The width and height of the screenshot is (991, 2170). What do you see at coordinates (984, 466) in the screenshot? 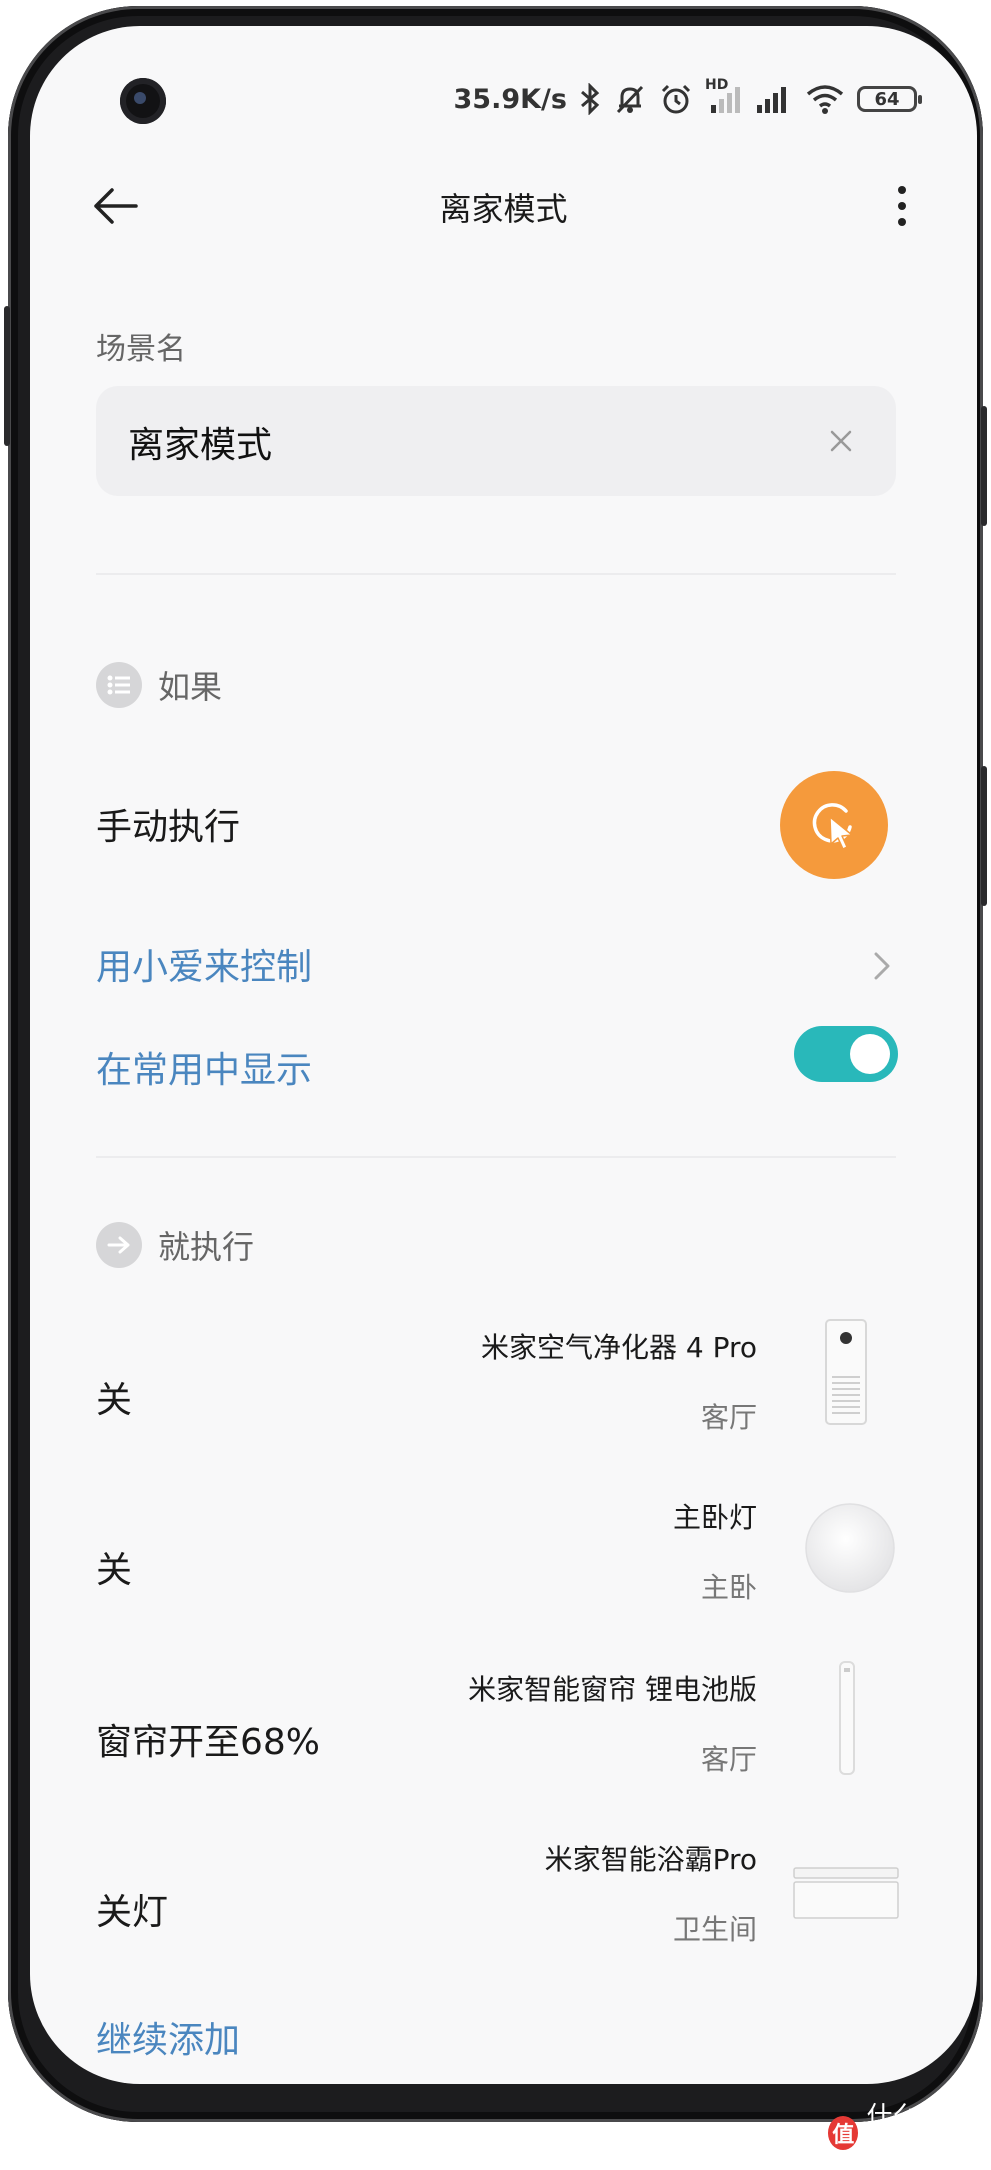
I see `power-button` at bounding box center [984, 466].